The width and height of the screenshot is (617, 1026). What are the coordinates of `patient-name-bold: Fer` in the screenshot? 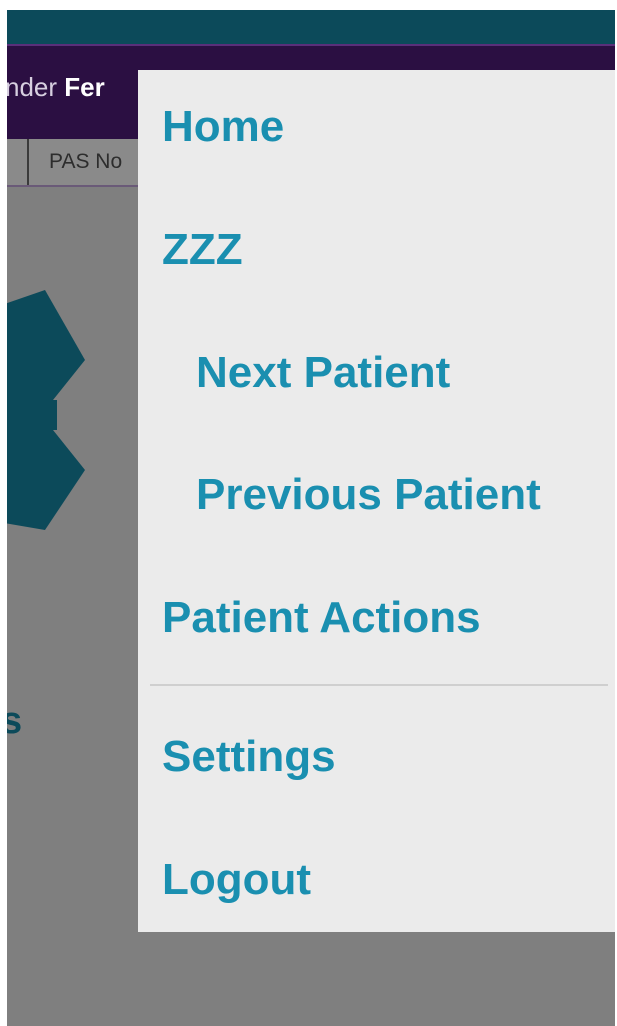 It's located at (84, 87).